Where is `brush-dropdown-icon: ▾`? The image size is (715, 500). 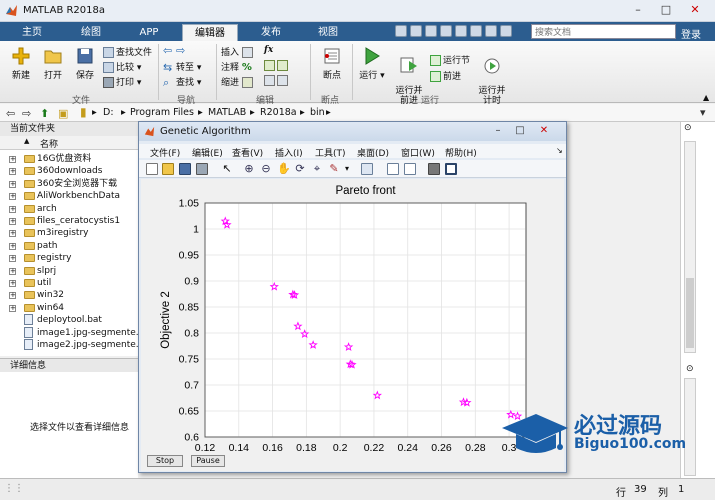
brush-dropdown-icon: ▾ is located at coordinates (347, 169).